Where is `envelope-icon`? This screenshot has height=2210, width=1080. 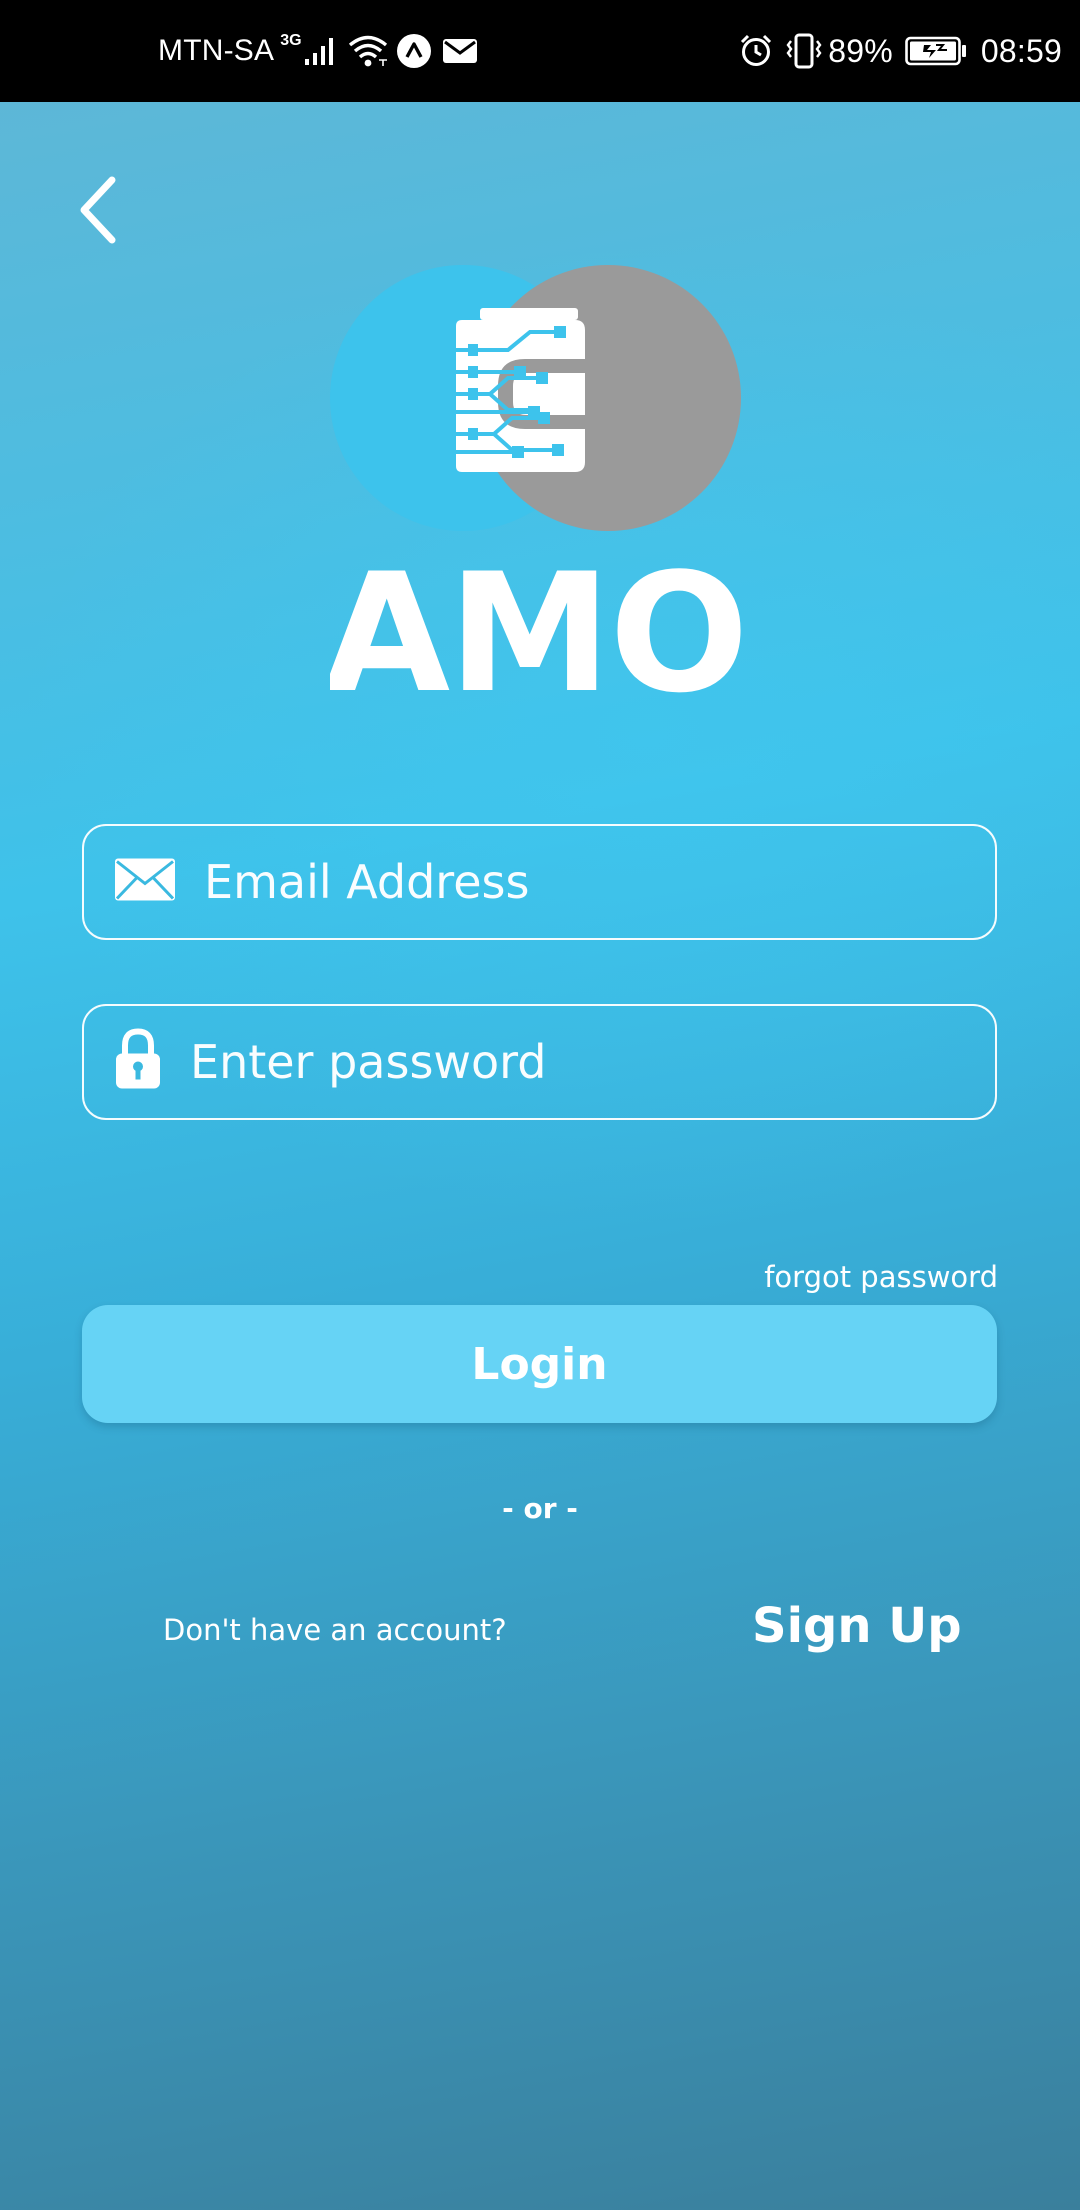
envelope-icon is located at coordinates (145, 882).